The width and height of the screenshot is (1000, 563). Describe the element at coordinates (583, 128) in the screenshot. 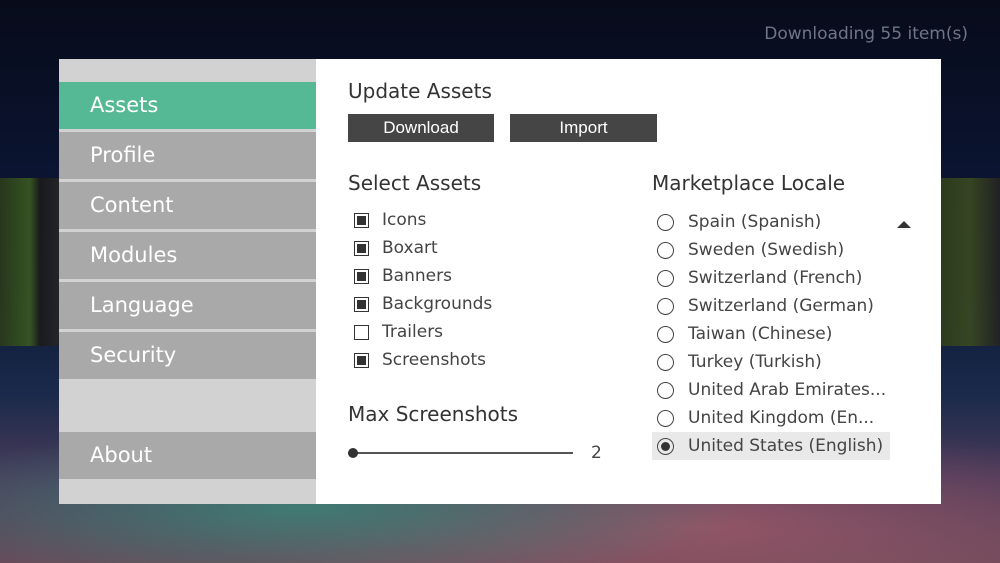

I see `import-button: Import` at that location.